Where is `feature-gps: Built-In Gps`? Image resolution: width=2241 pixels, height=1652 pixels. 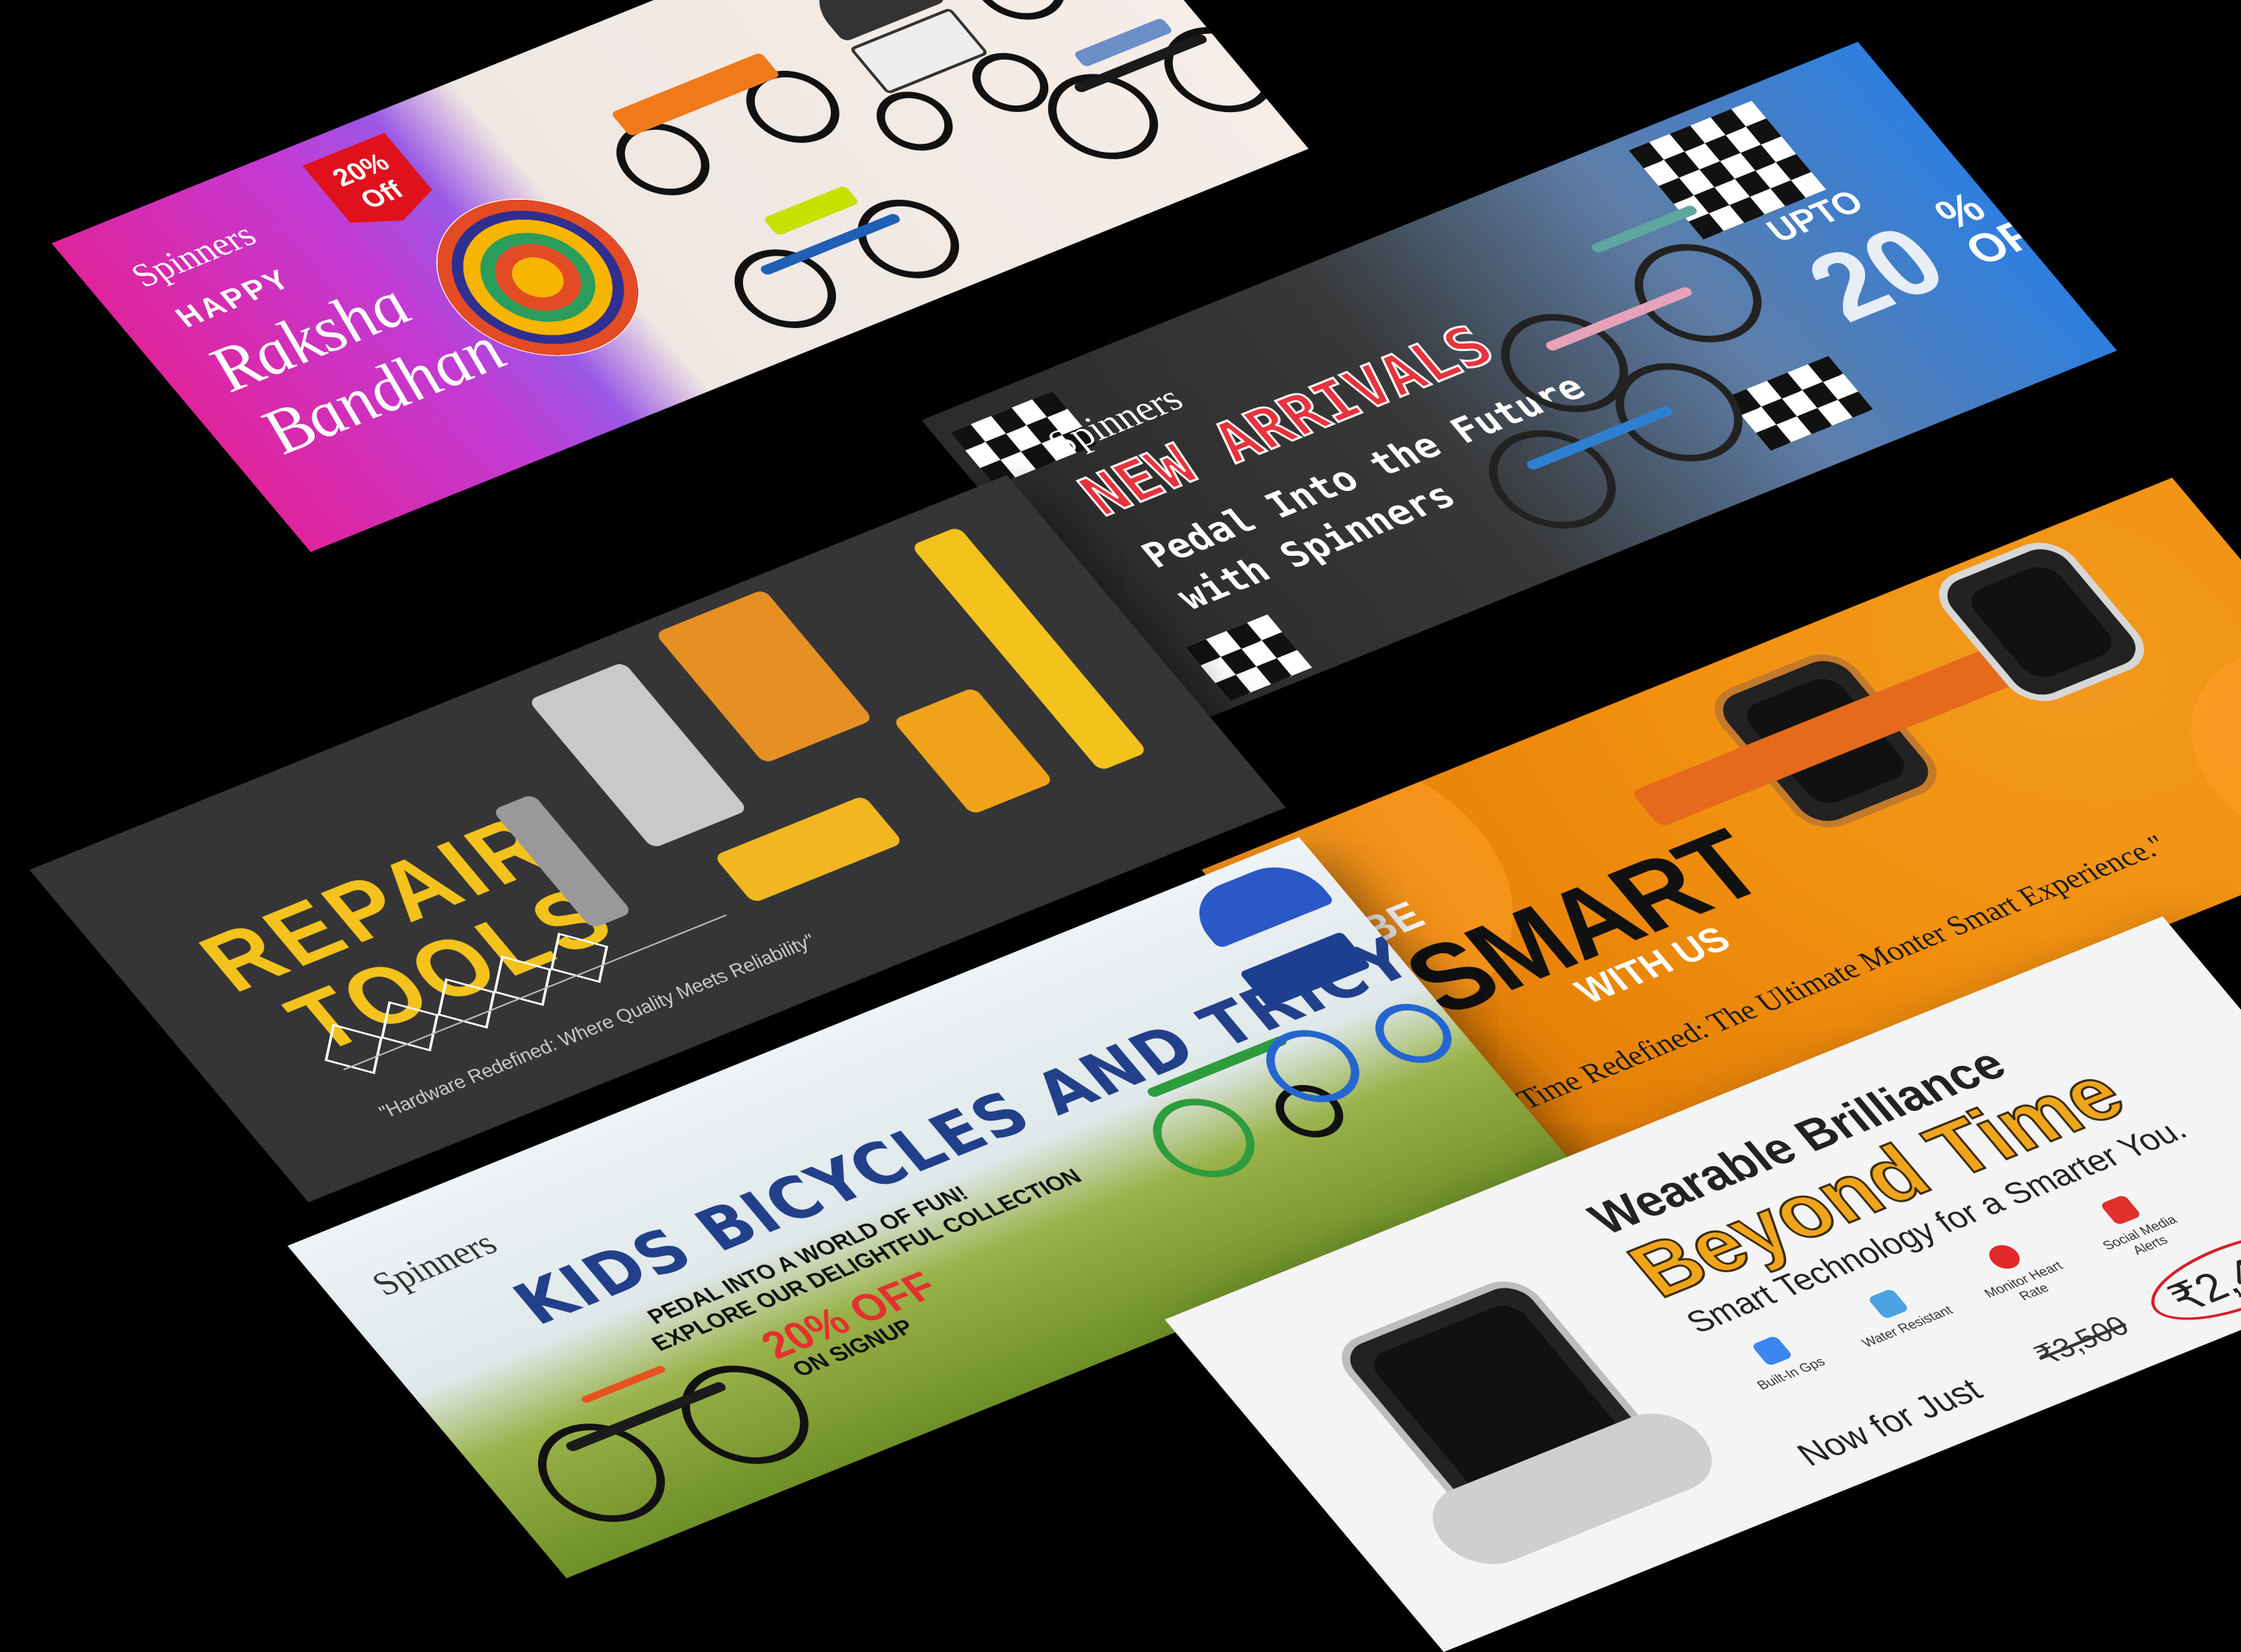
feature-gps: Built-In Gps is located at coordinates (1779, 1360).